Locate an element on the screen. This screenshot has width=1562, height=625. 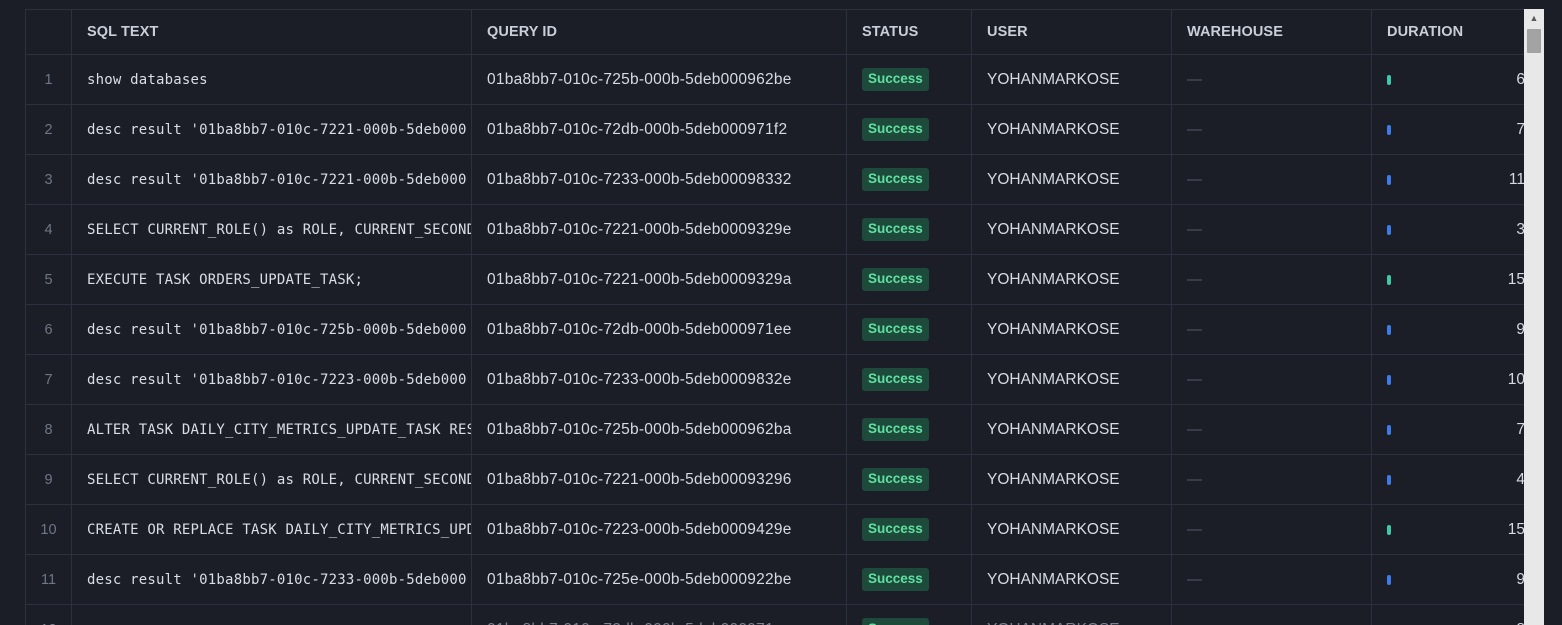
vertical-scrollbar: ▲ is located at coordinates (1534, 317).